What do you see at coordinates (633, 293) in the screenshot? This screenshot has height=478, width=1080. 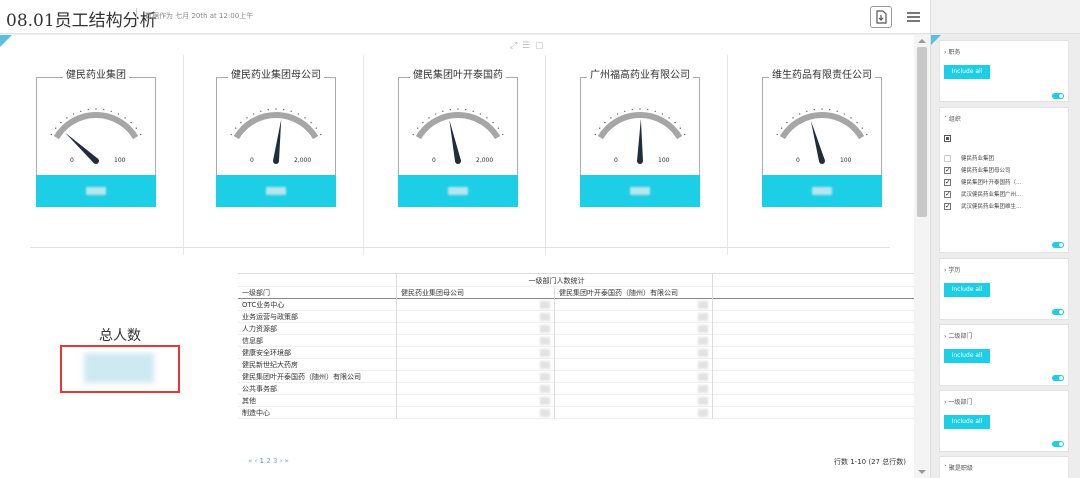 I see `column-header-yekaitai: 健民集团叶开泰国药（随州）有限公司` at bounding box center [633, 293].